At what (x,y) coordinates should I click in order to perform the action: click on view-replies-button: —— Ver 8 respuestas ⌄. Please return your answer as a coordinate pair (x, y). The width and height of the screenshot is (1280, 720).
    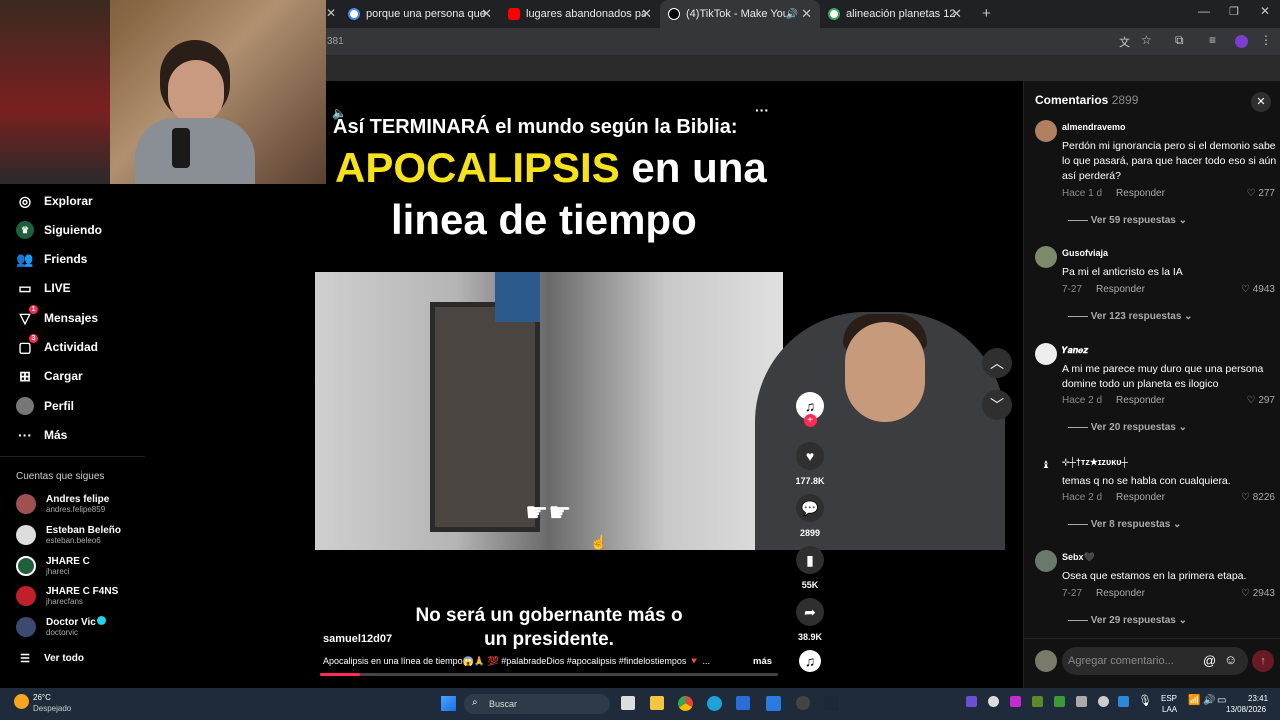
    Looking at the image, I should click on (1124, 524).